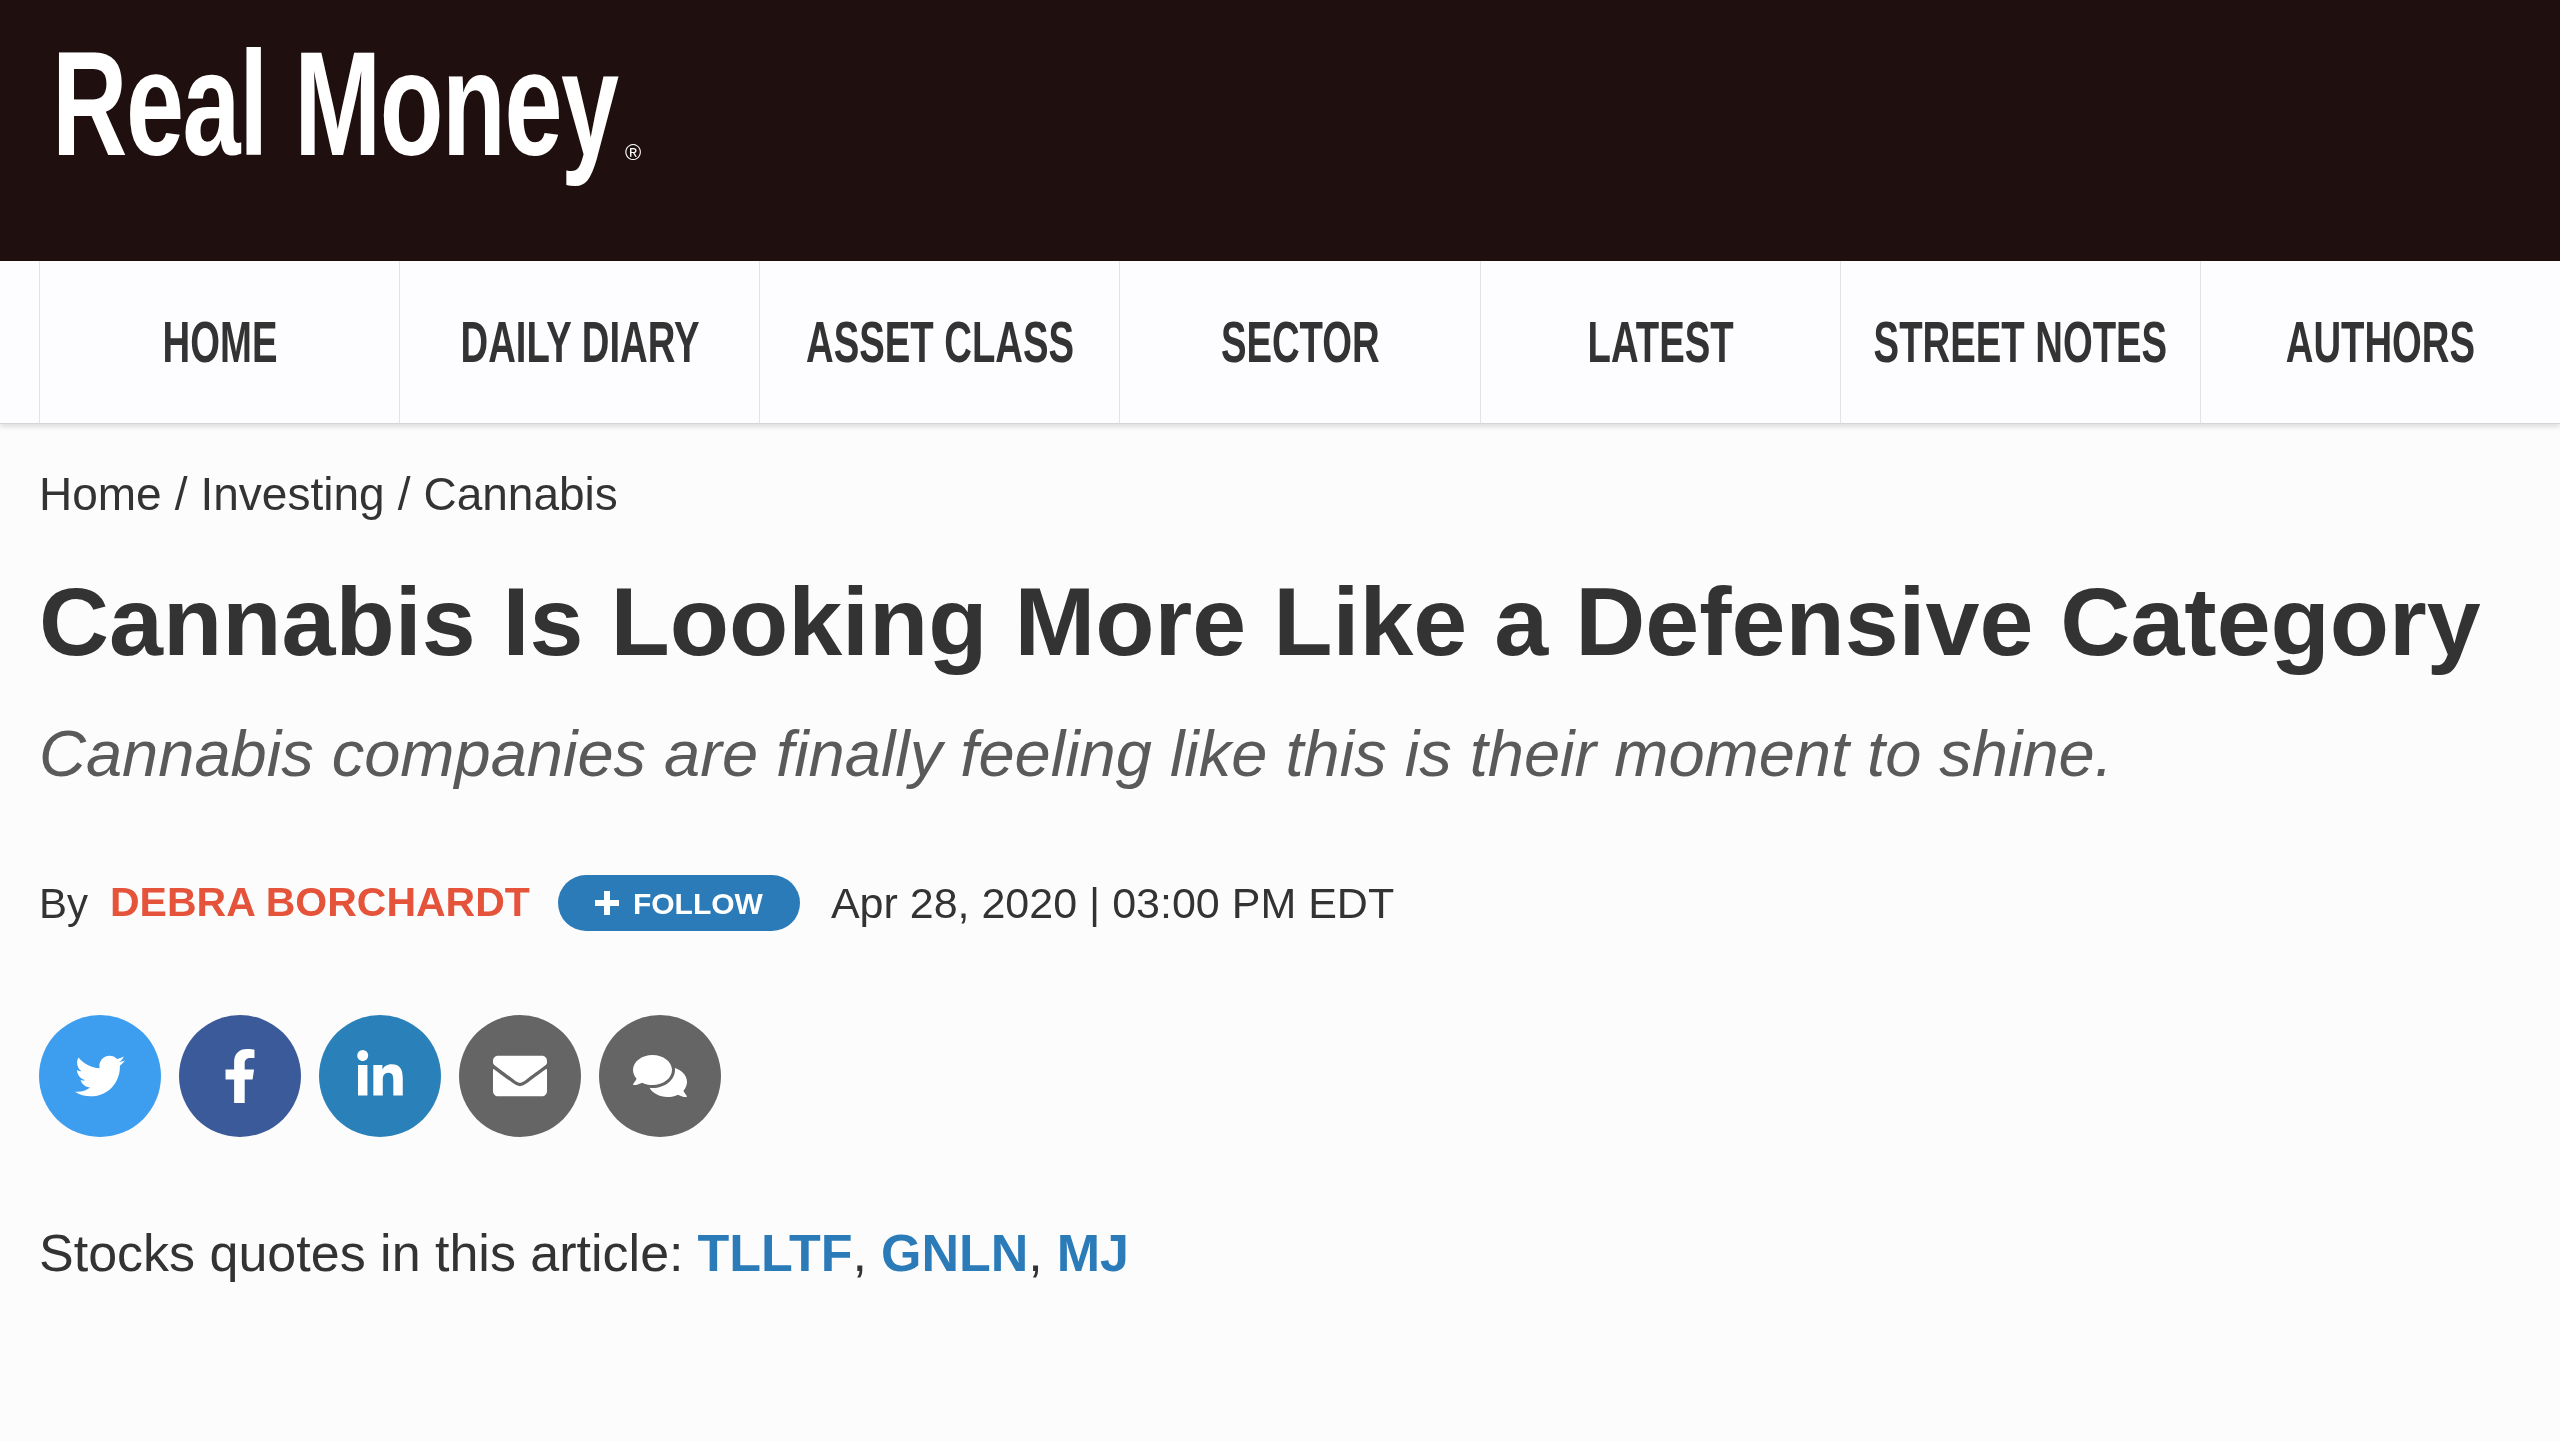  What do you see at coordinates (1076, 753) in the screenshot?
I see `article-subtitle: Cannabis companies are finally feeling like this is their moment to shine.` at bounding box center [1076, 753].